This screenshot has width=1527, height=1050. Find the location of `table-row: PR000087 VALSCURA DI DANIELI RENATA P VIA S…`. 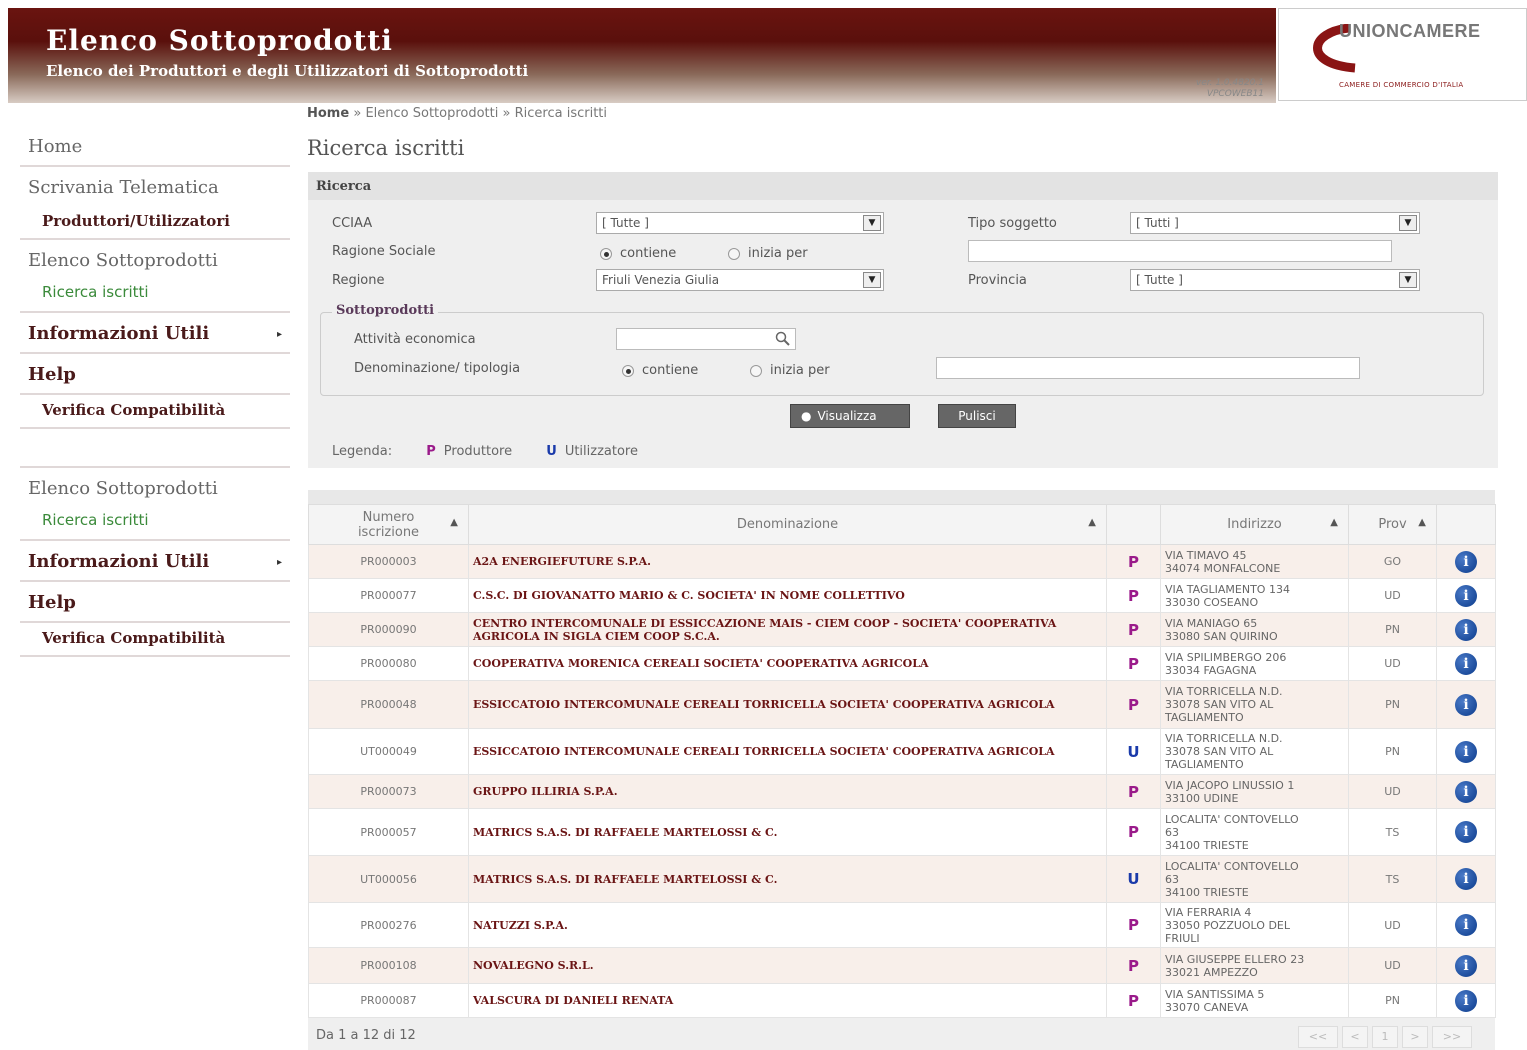

table-row: PR000087 VALSCURA DI DANIELI RENATA P VIA S… is located at coordinates (902, 1000).